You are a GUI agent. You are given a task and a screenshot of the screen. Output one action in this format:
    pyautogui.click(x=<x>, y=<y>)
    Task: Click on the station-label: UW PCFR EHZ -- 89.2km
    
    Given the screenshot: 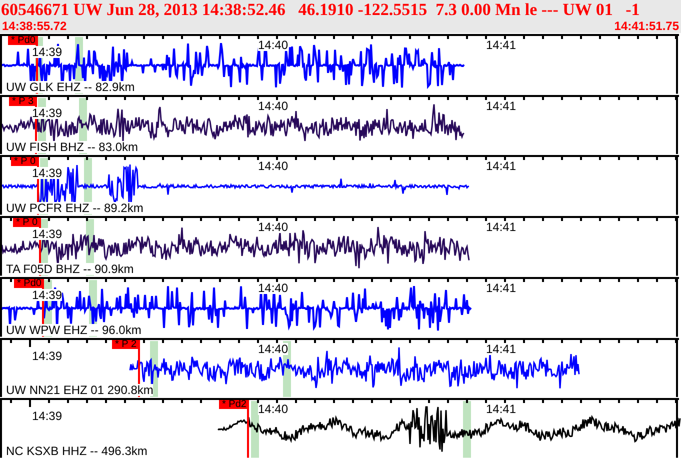 What is the action you would take?
    pyautogui.click(x=75, y=208)
    